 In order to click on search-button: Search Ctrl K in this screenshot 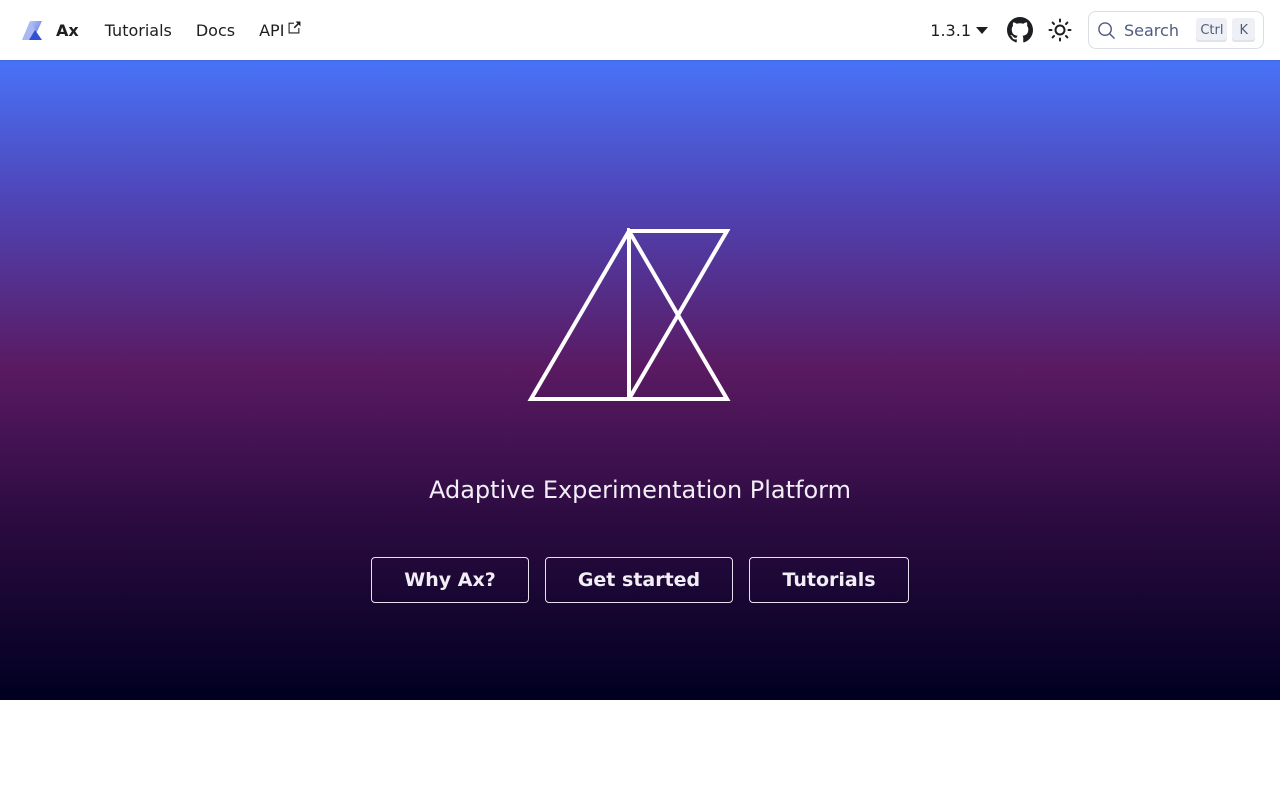, I will do `click(1176, 30)`.